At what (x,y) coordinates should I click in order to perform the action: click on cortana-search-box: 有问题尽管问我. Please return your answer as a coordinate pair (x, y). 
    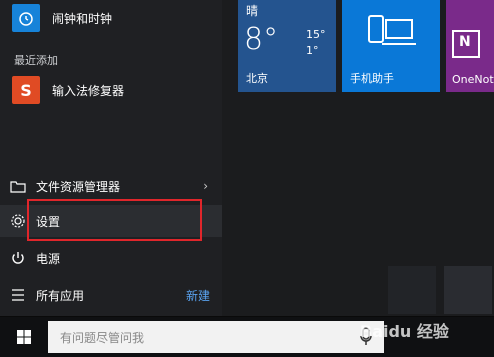
    Looking at the image, I should click on (216, 337).